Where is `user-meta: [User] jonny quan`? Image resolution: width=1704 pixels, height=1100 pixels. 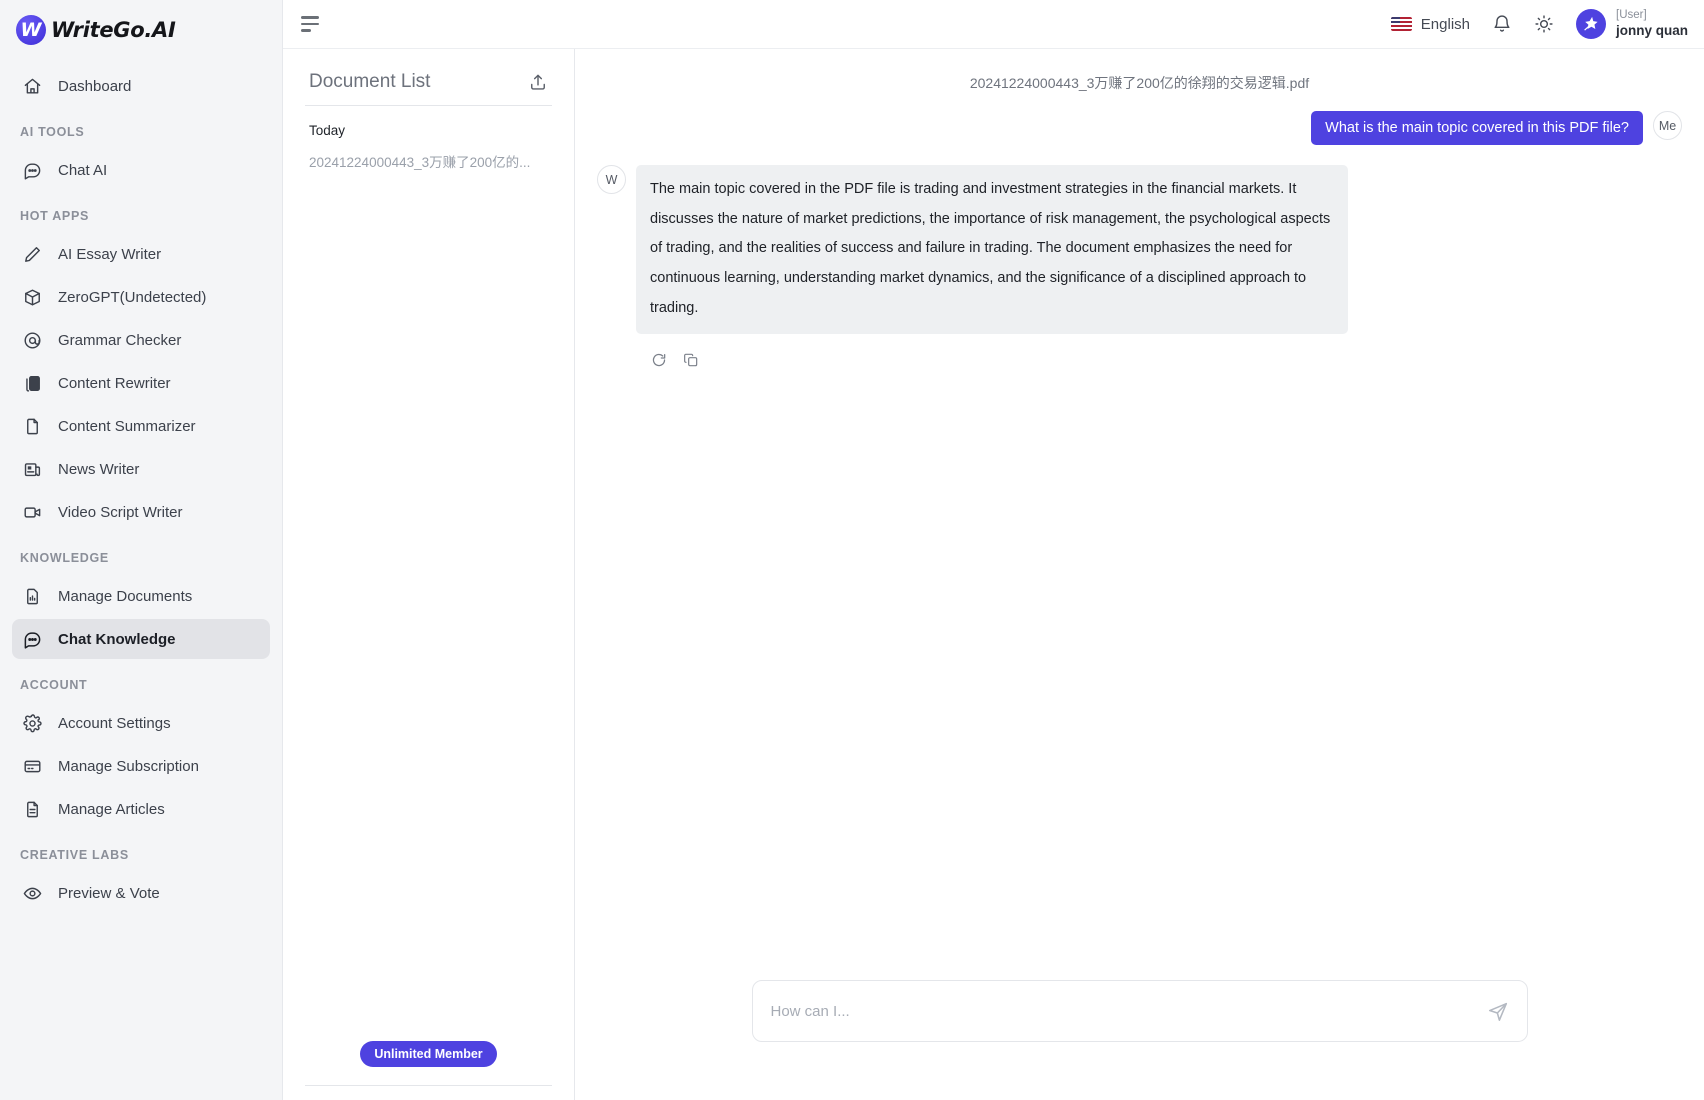 user-meta: [User] jonny quan is located at coordinates (1652, 23).